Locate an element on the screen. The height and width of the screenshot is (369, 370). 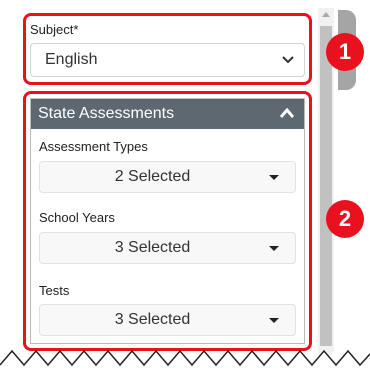
scrollbar-thumb is located at coordinates (326, 186).